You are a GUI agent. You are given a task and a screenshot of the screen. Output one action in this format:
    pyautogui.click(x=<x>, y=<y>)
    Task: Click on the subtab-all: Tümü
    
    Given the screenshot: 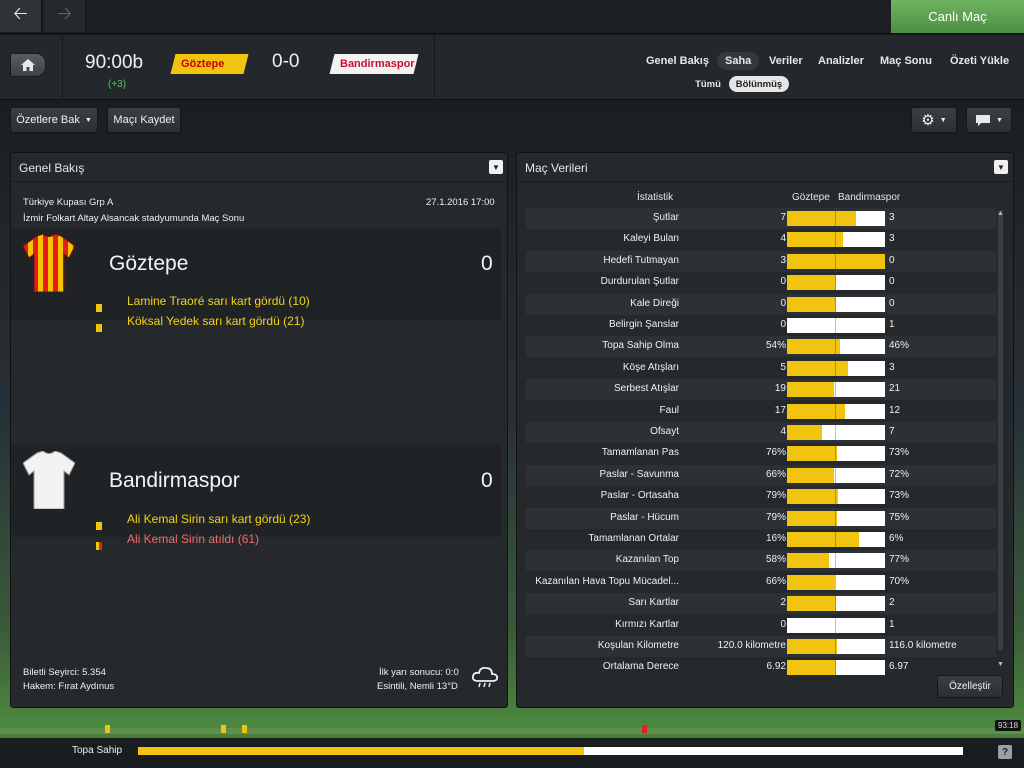 What is the action you would take?
    pyautogui.click(x=708, y=84)
    